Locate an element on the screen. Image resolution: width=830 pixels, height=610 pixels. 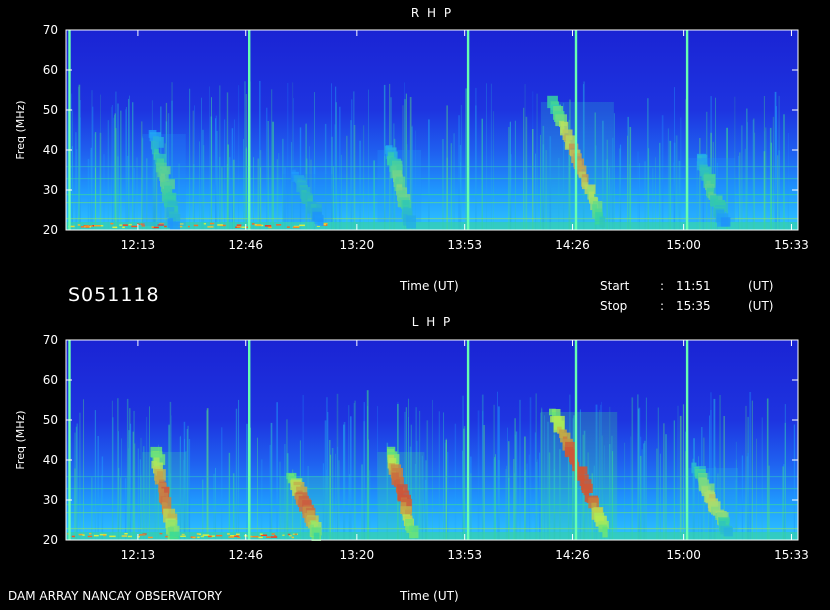
y-tick-label: 70 is located at coordinates (50, 30).